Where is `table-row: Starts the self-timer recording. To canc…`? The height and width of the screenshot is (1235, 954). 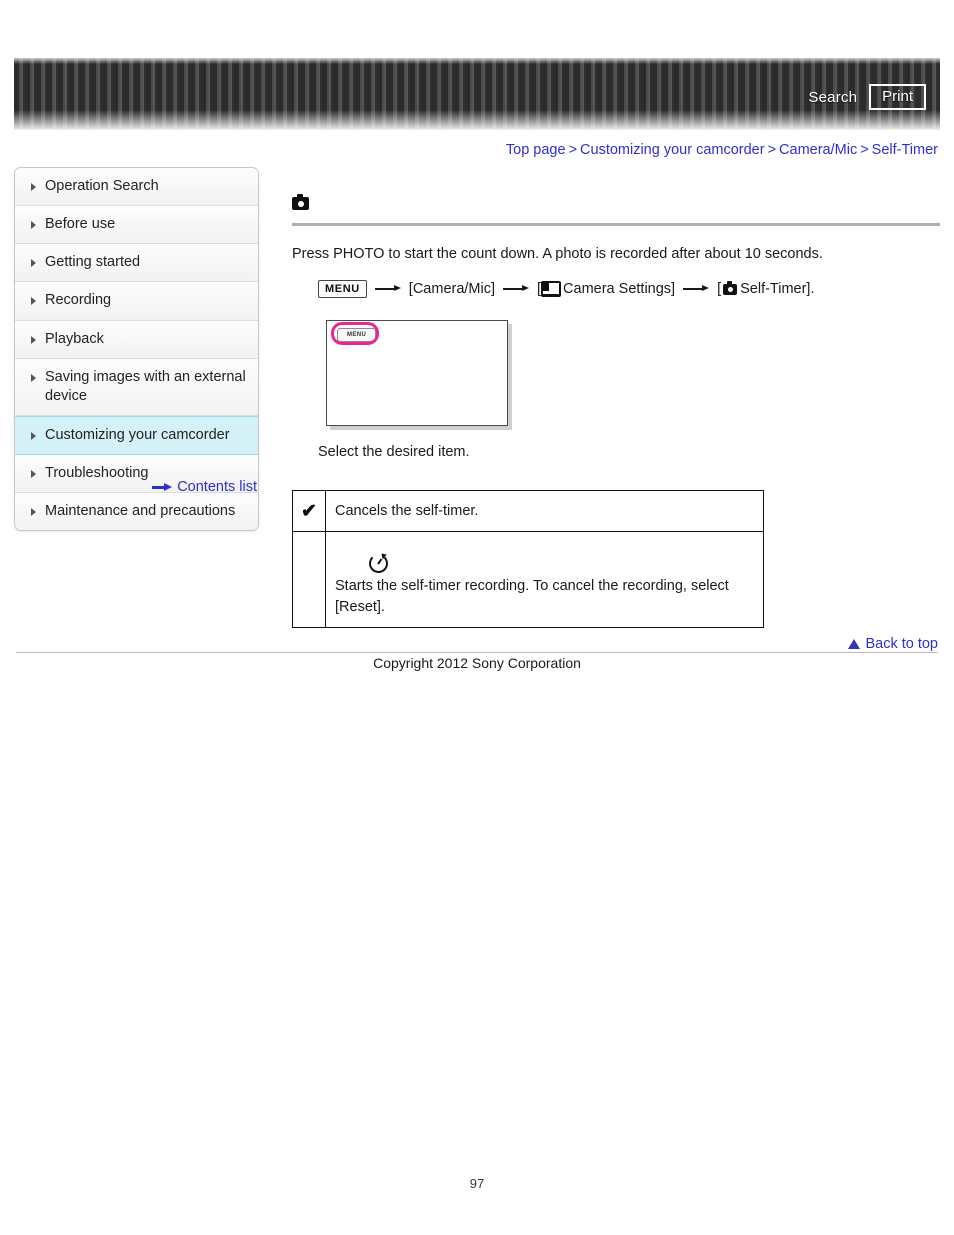 table-row: Starts the self-timer recording. To canc… is located at coordinates (528, 580).